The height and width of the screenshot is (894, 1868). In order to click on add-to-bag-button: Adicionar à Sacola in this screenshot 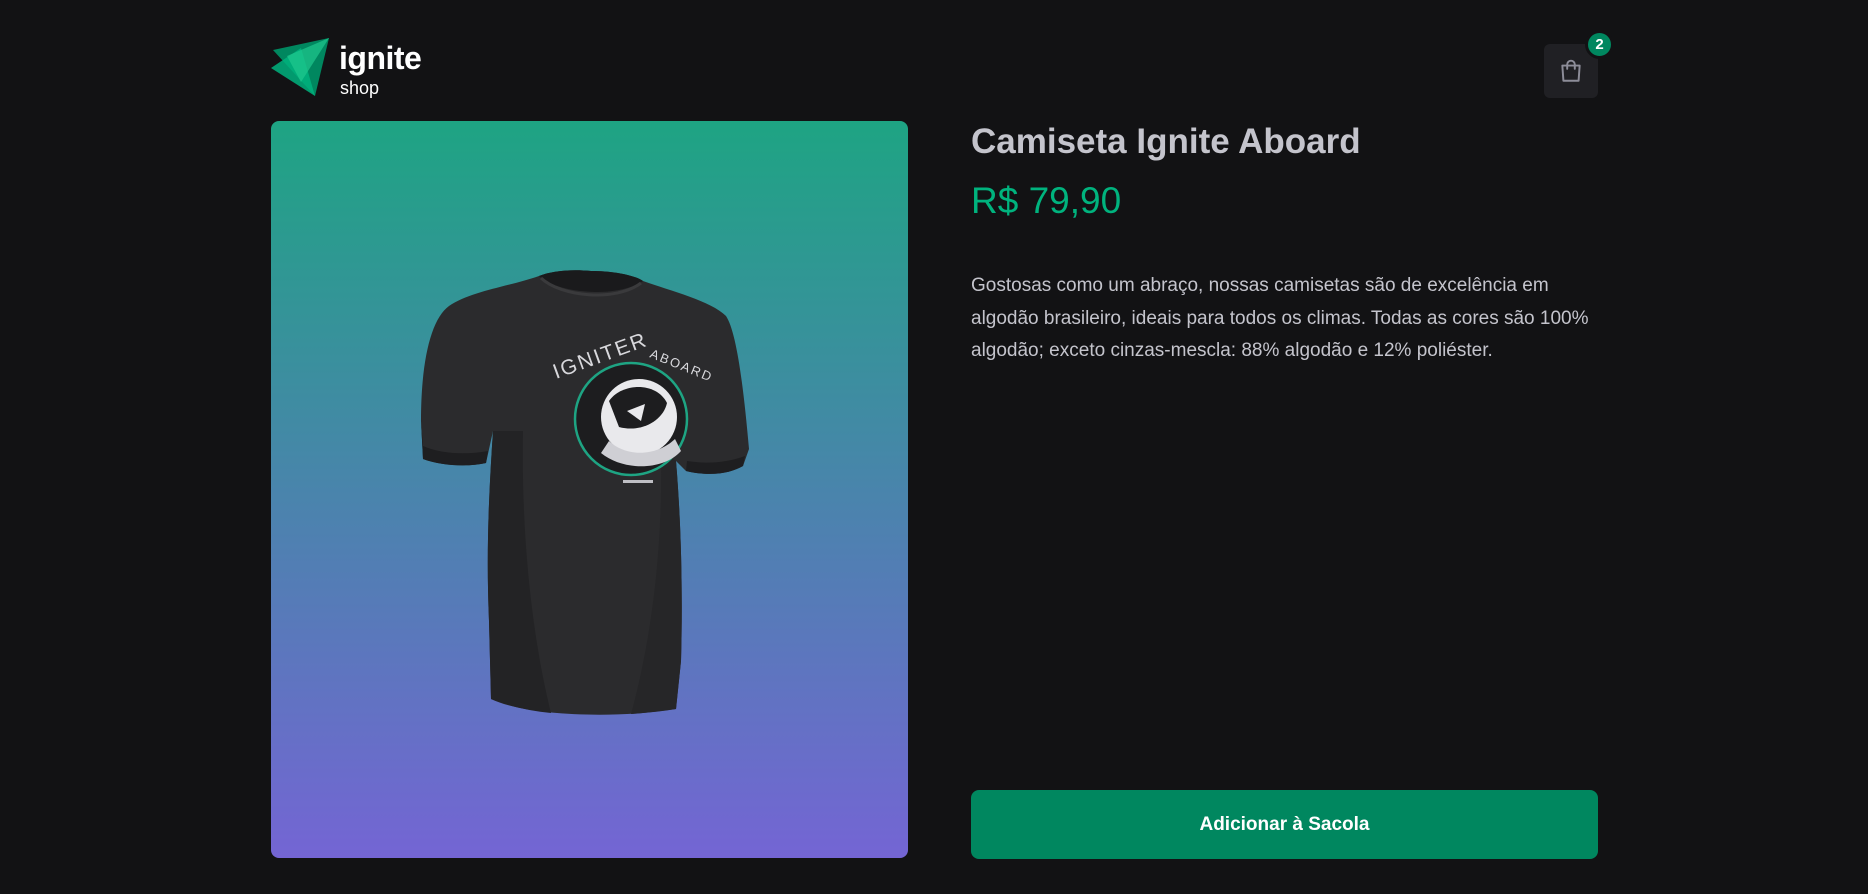, I will do `click(1284, 824)`.